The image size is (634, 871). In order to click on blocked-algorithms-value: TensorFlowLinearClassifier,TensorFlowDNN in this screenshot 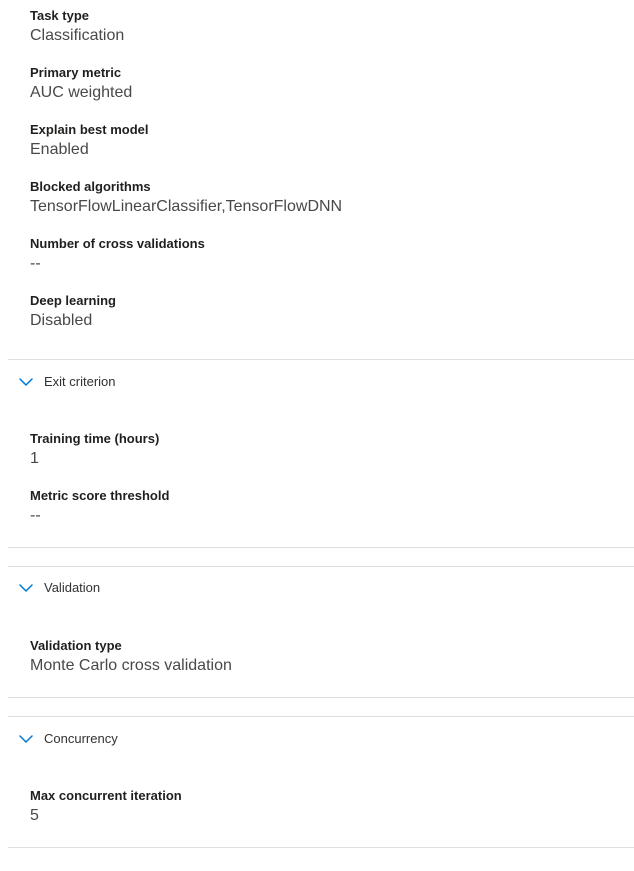, I will do `click(186, 206)`.